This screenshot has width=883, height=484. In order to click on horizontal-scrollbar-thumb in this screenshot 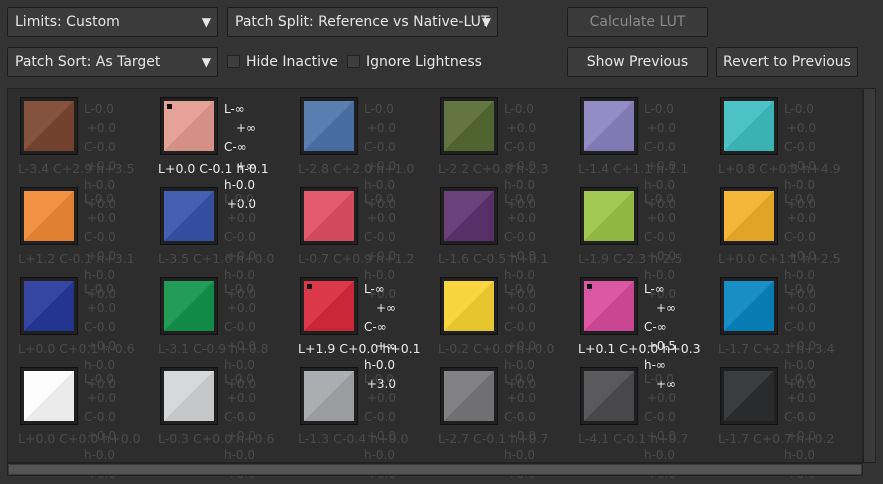, I will do `click(435, 469)`.